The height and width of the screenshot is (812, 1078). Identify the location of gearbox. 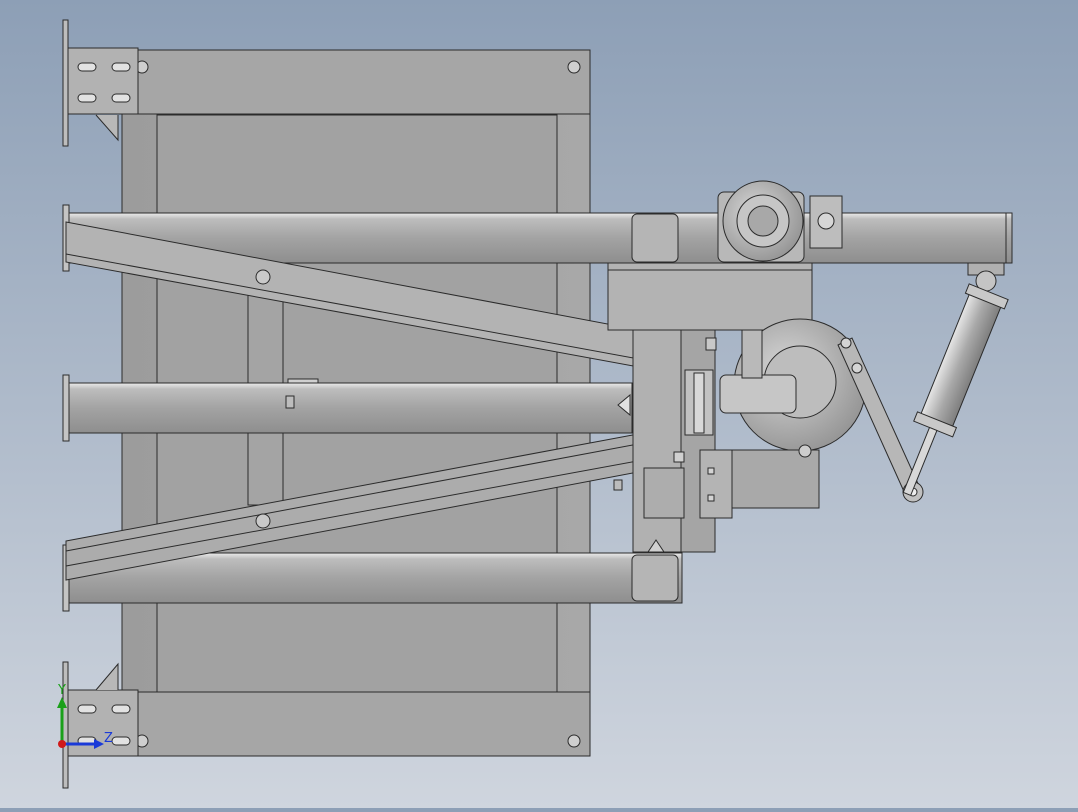
(710, 296).